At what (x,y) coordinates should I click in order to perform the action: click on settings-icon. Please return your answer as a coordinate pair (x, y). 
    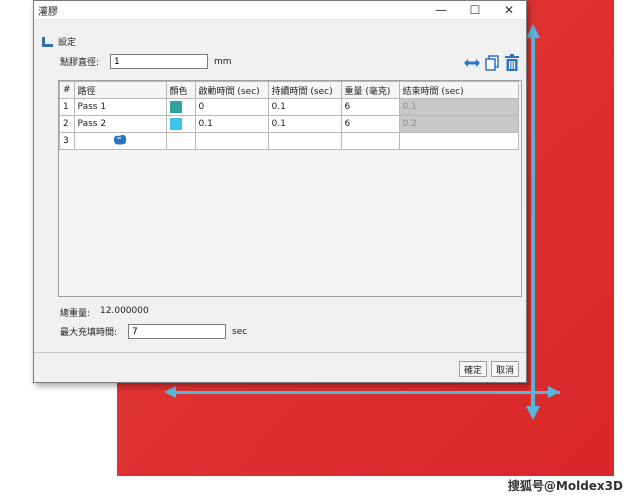
    Looking at the image, I should click on (47, 41).